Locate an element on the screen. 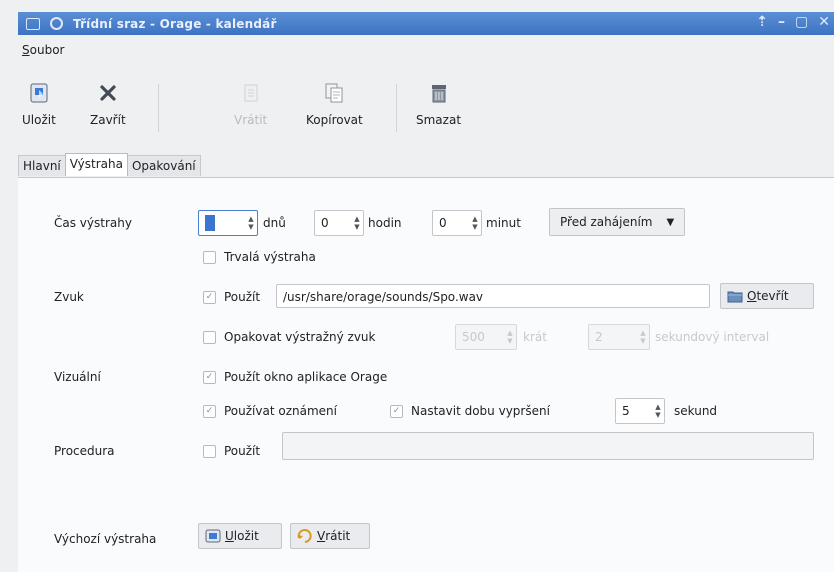 This screenshot has width=834, height=572. minimize-icon: – is located at coordinates (781, 22).